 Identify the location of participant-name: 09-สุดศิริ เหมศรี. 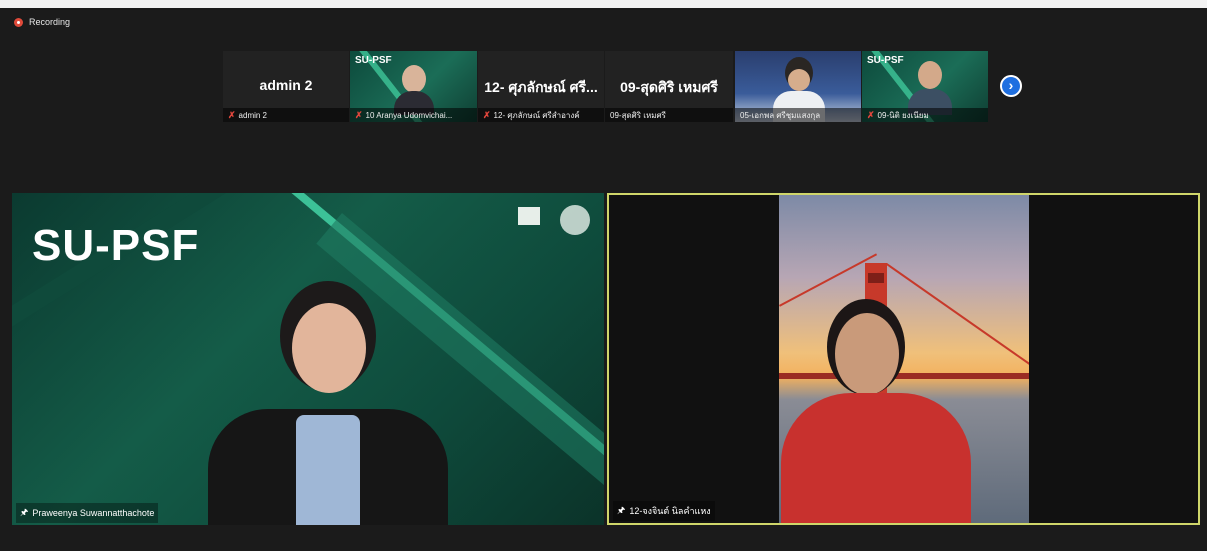
(638, 115).